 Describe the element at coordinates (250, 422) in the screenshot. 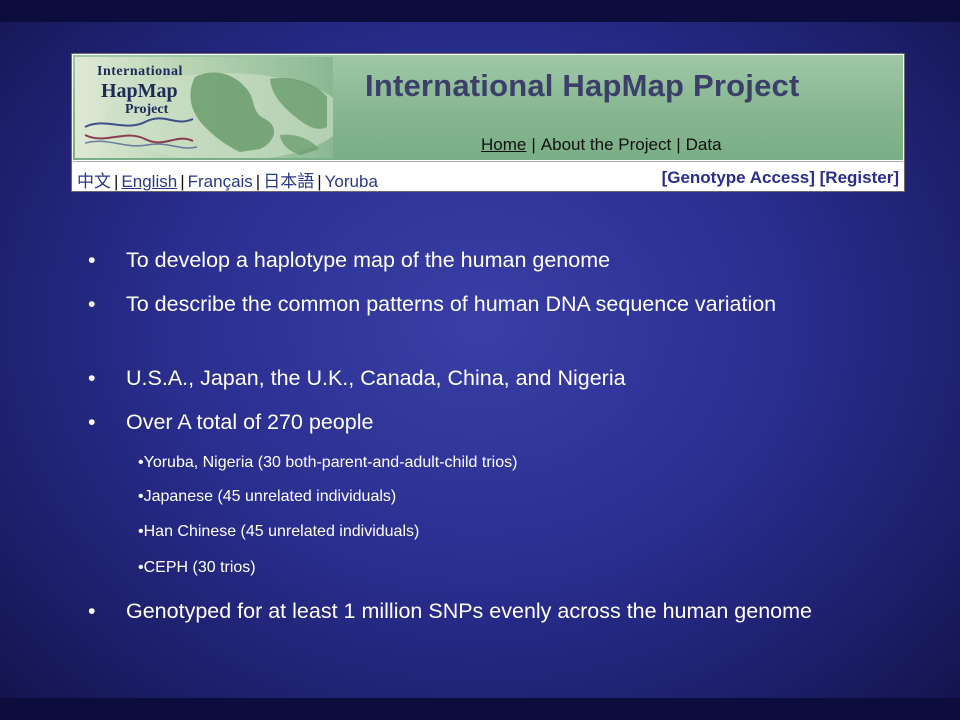

I see `bullet-text: Over A total of 270 people` at that location.